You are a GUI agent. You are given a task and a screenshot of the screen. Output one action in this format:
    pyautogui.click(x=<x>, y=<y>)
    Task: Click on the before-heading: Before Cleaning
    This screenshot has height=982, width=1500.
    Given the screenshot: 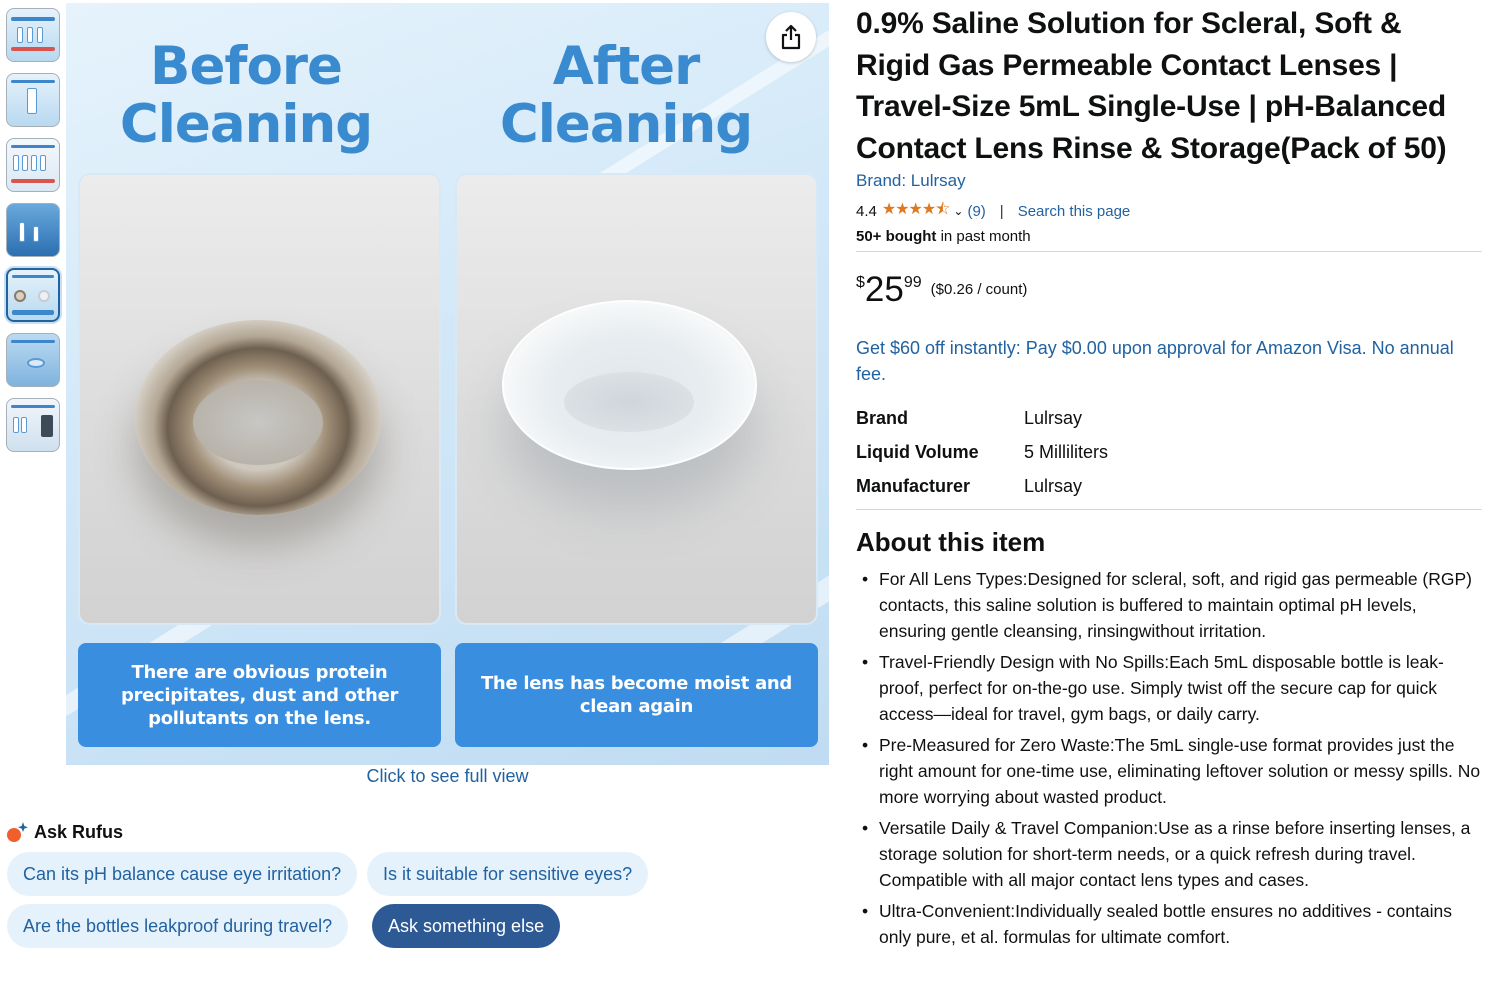 What is the action you would take?
    pyautogui.click(x=246, y=96)
    